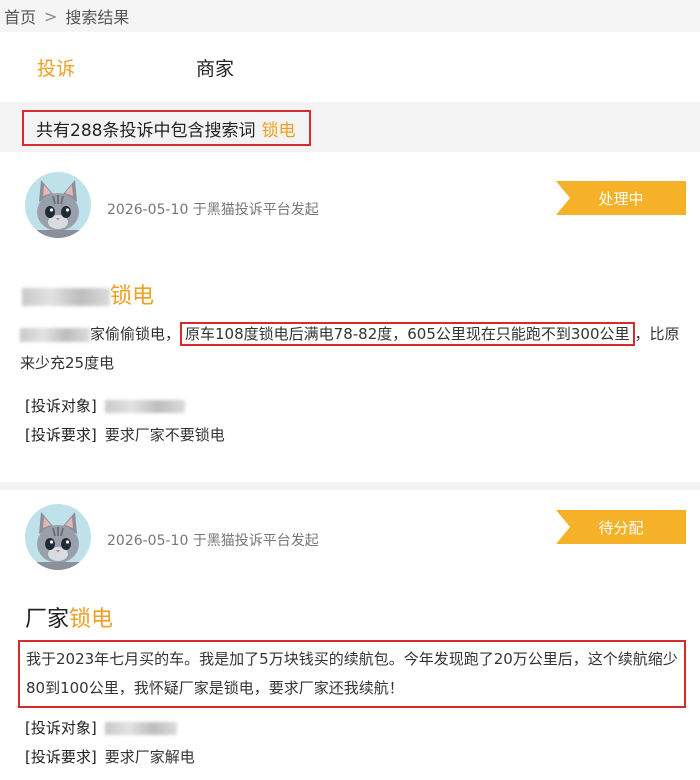 Image resolution: width=700 pixels, height=780 pixels. I want to click on complaint-title: 厂家锁电, so click(69, 617).